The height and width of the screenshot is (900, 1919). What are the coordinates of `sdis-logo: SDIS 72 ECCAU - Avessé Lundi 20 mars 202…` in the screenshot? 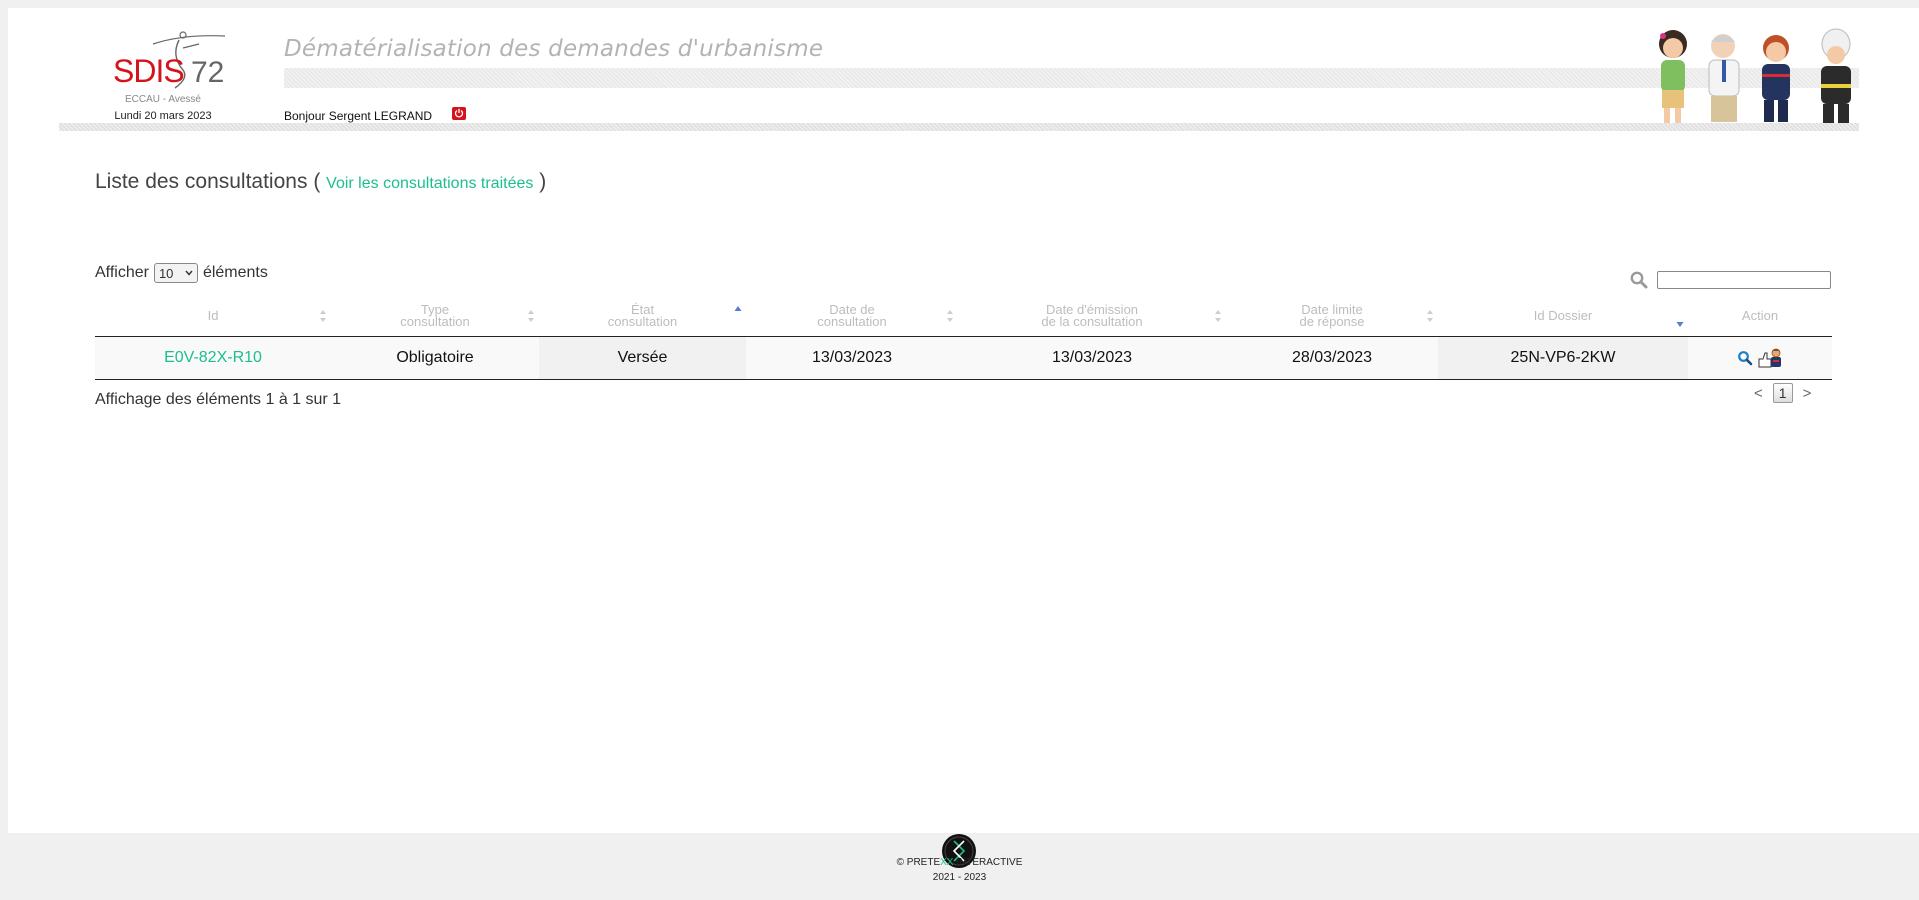 It's located at (168, 76).